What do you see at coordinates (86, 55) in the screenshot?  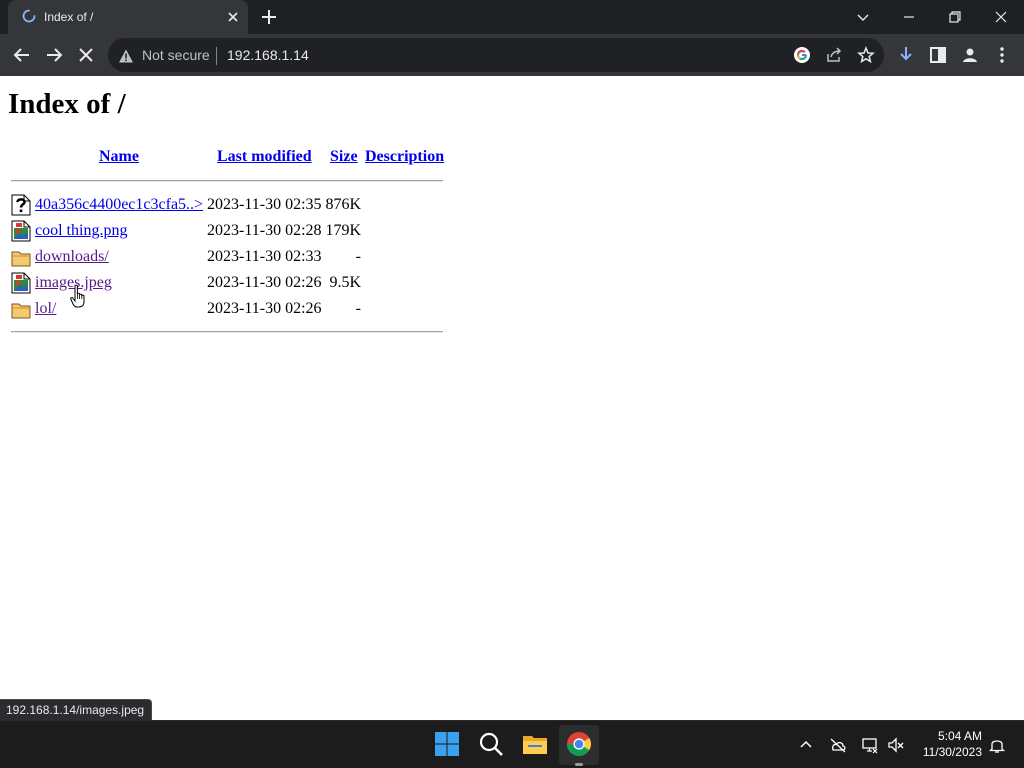 I see `stop-loading-icon` at bounding box center [86, 55].